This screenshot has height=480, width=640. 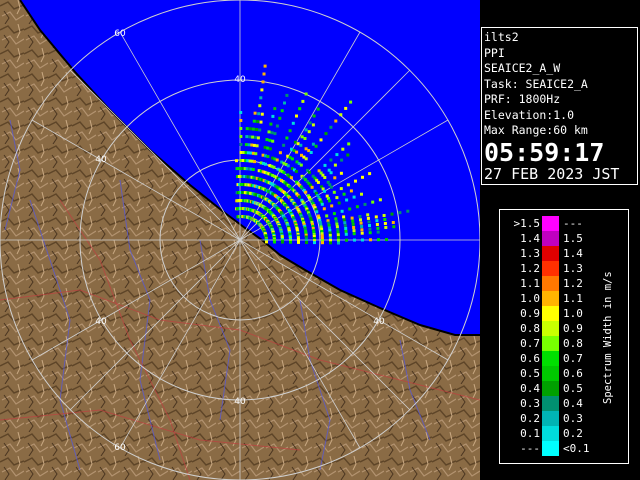 I want to click on legend-high-value: 1.2, so click(x=573, y=283).